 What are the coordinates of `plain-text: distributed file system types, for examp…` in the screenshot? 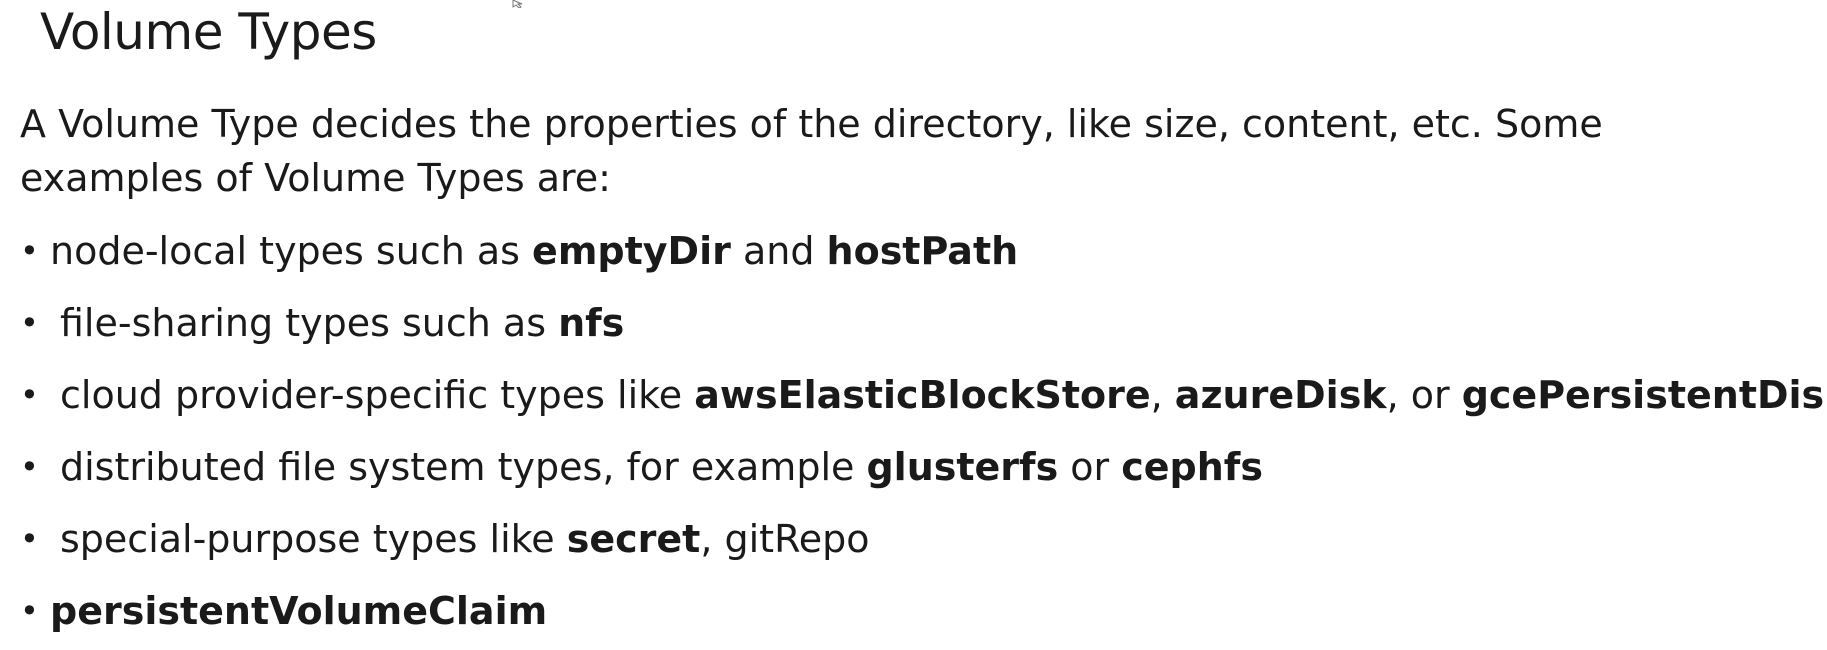 It's located at (463, 467).